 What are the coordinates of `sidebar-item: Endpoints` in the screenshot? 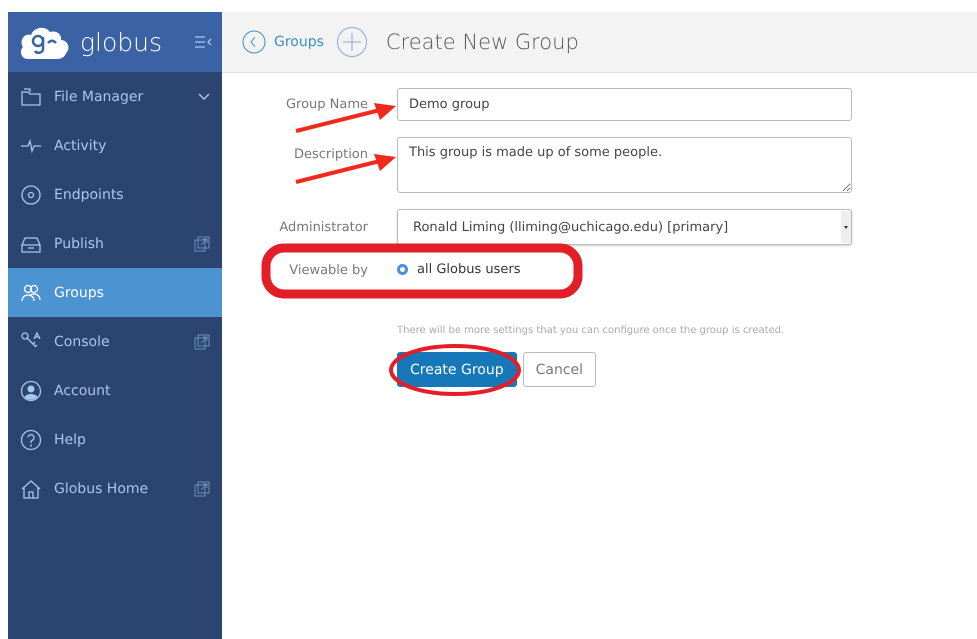 It's located at (115, 194).